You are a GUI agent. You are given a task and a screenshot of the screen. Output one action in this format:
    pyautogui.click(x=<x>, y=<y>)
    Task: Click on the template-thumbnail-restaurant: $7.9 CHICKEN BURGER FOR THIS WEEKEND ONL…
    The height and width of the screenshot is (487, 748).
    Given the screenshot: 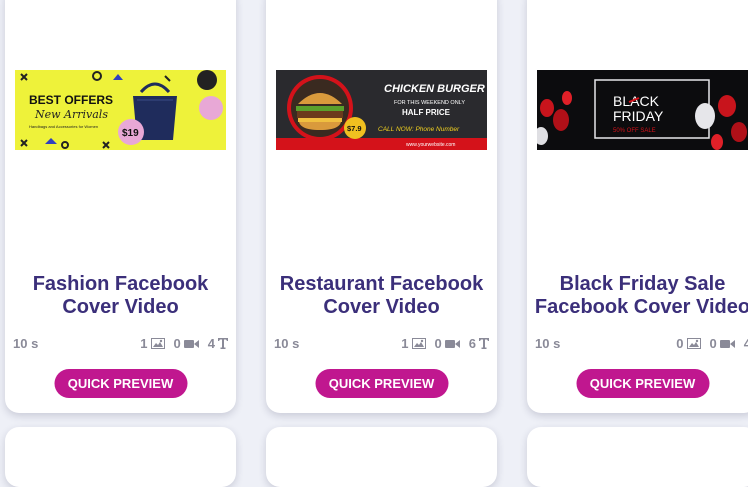 What is the action you would take?
    pyautogui.click(x=381, y=110)
    